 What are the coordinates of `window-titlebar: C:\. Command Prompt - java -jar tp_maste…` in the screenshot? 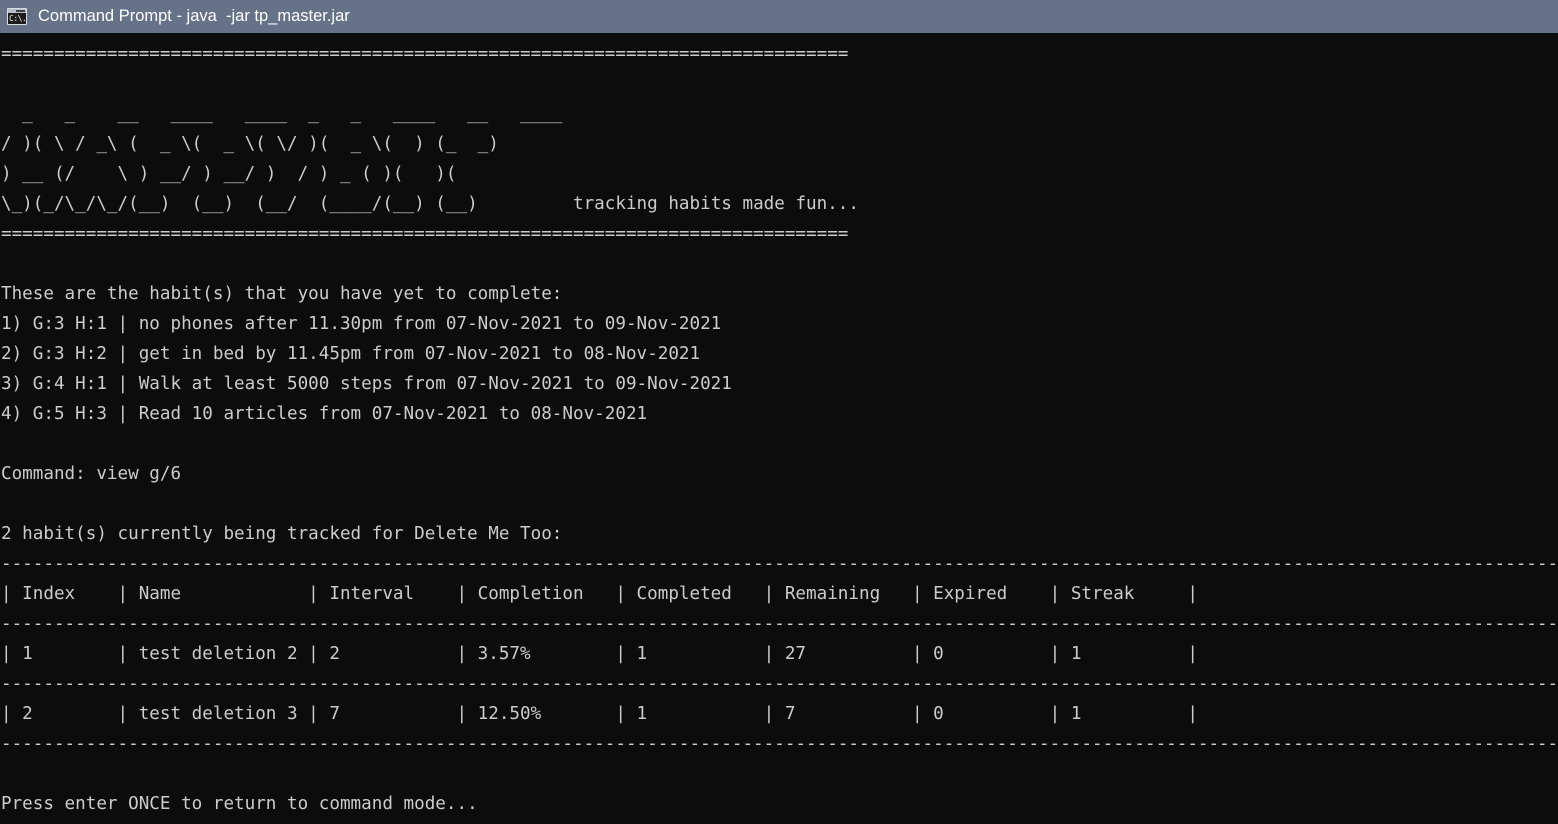 It's located at (779, 16).